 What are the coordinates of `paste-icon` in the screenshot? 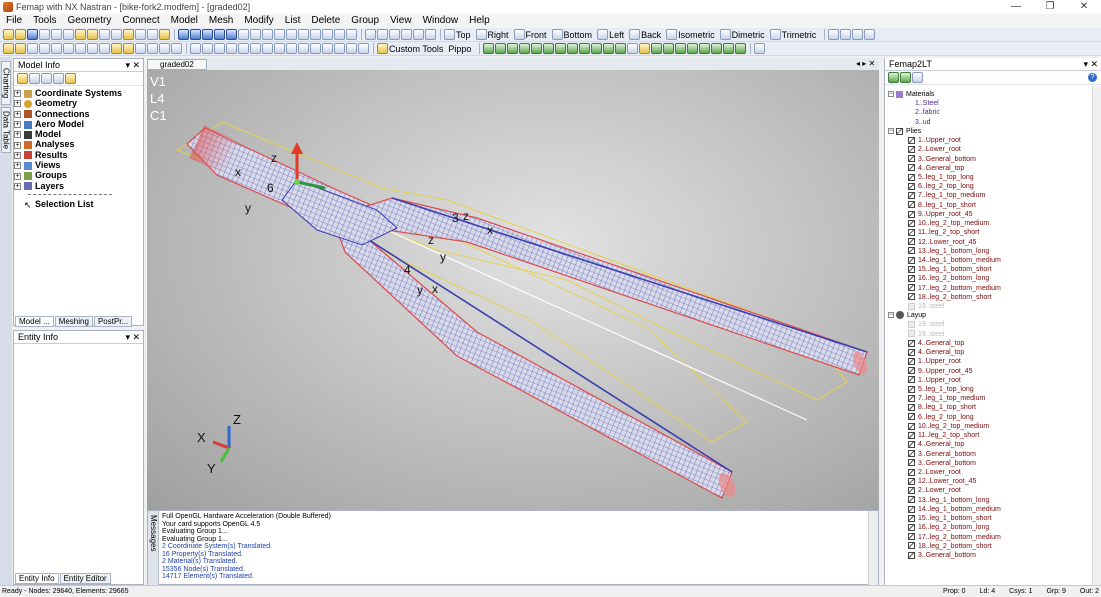 It's located at (68, 34).